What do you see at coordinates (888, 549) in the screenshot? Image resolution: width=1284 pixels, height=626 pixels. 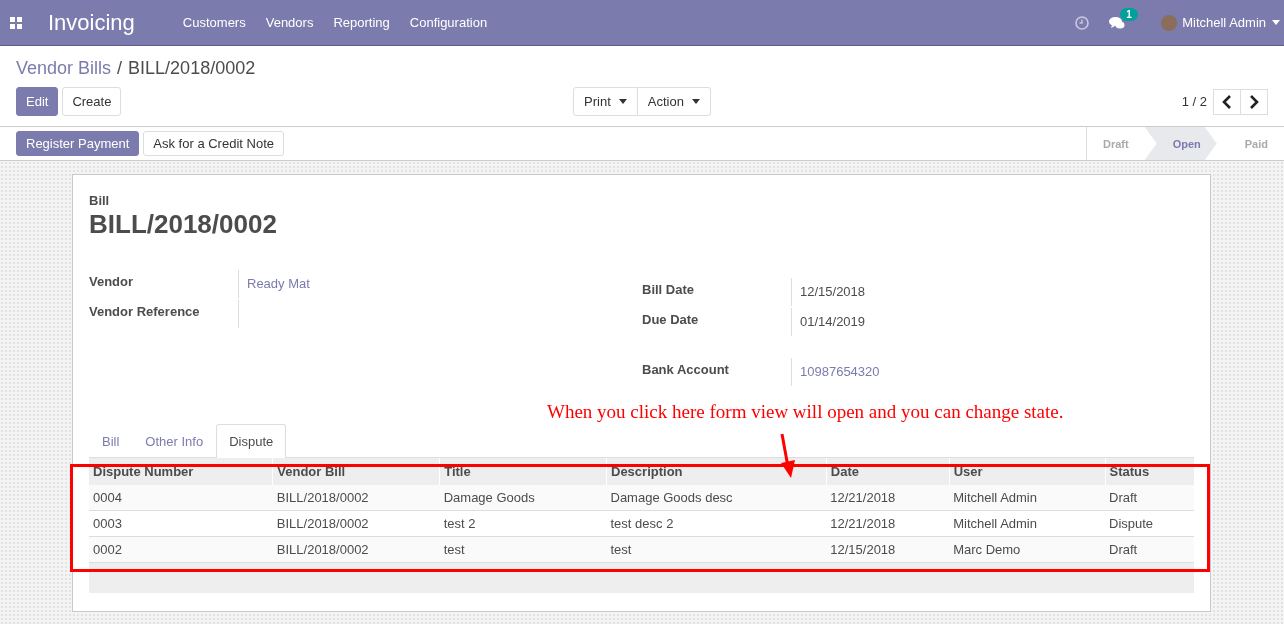 I see `table-cell: 12/15/2018` at bounding box center [888, 549].